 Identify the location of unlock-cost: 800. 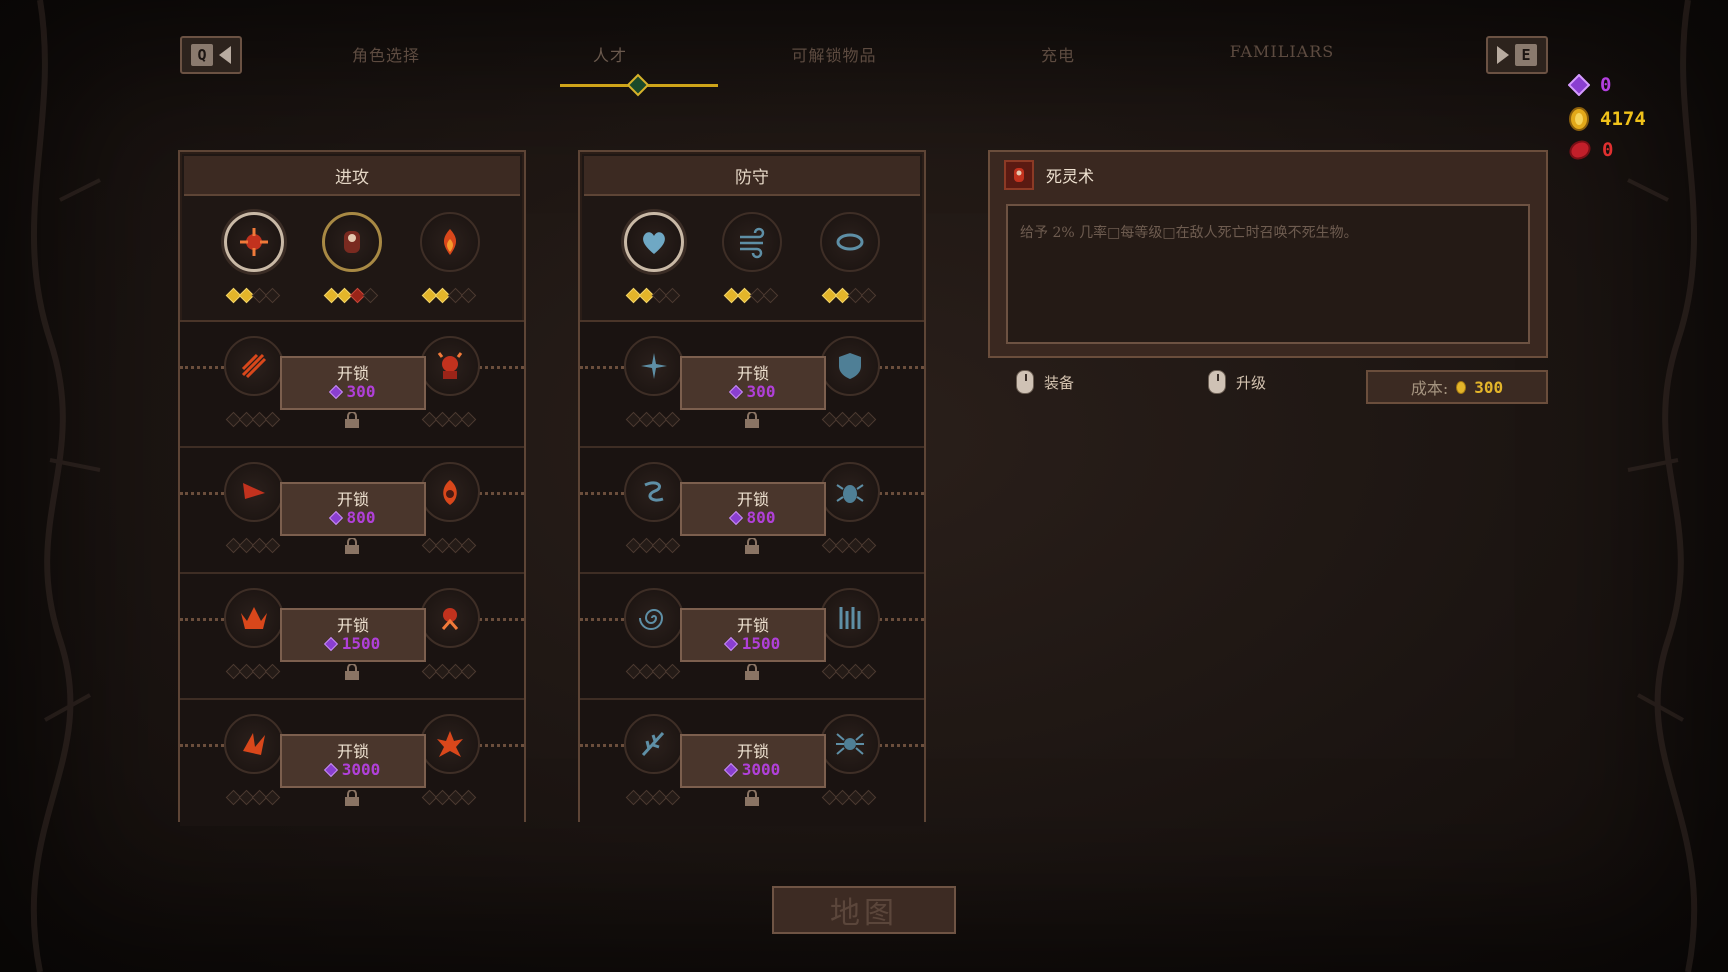
(352, 517).